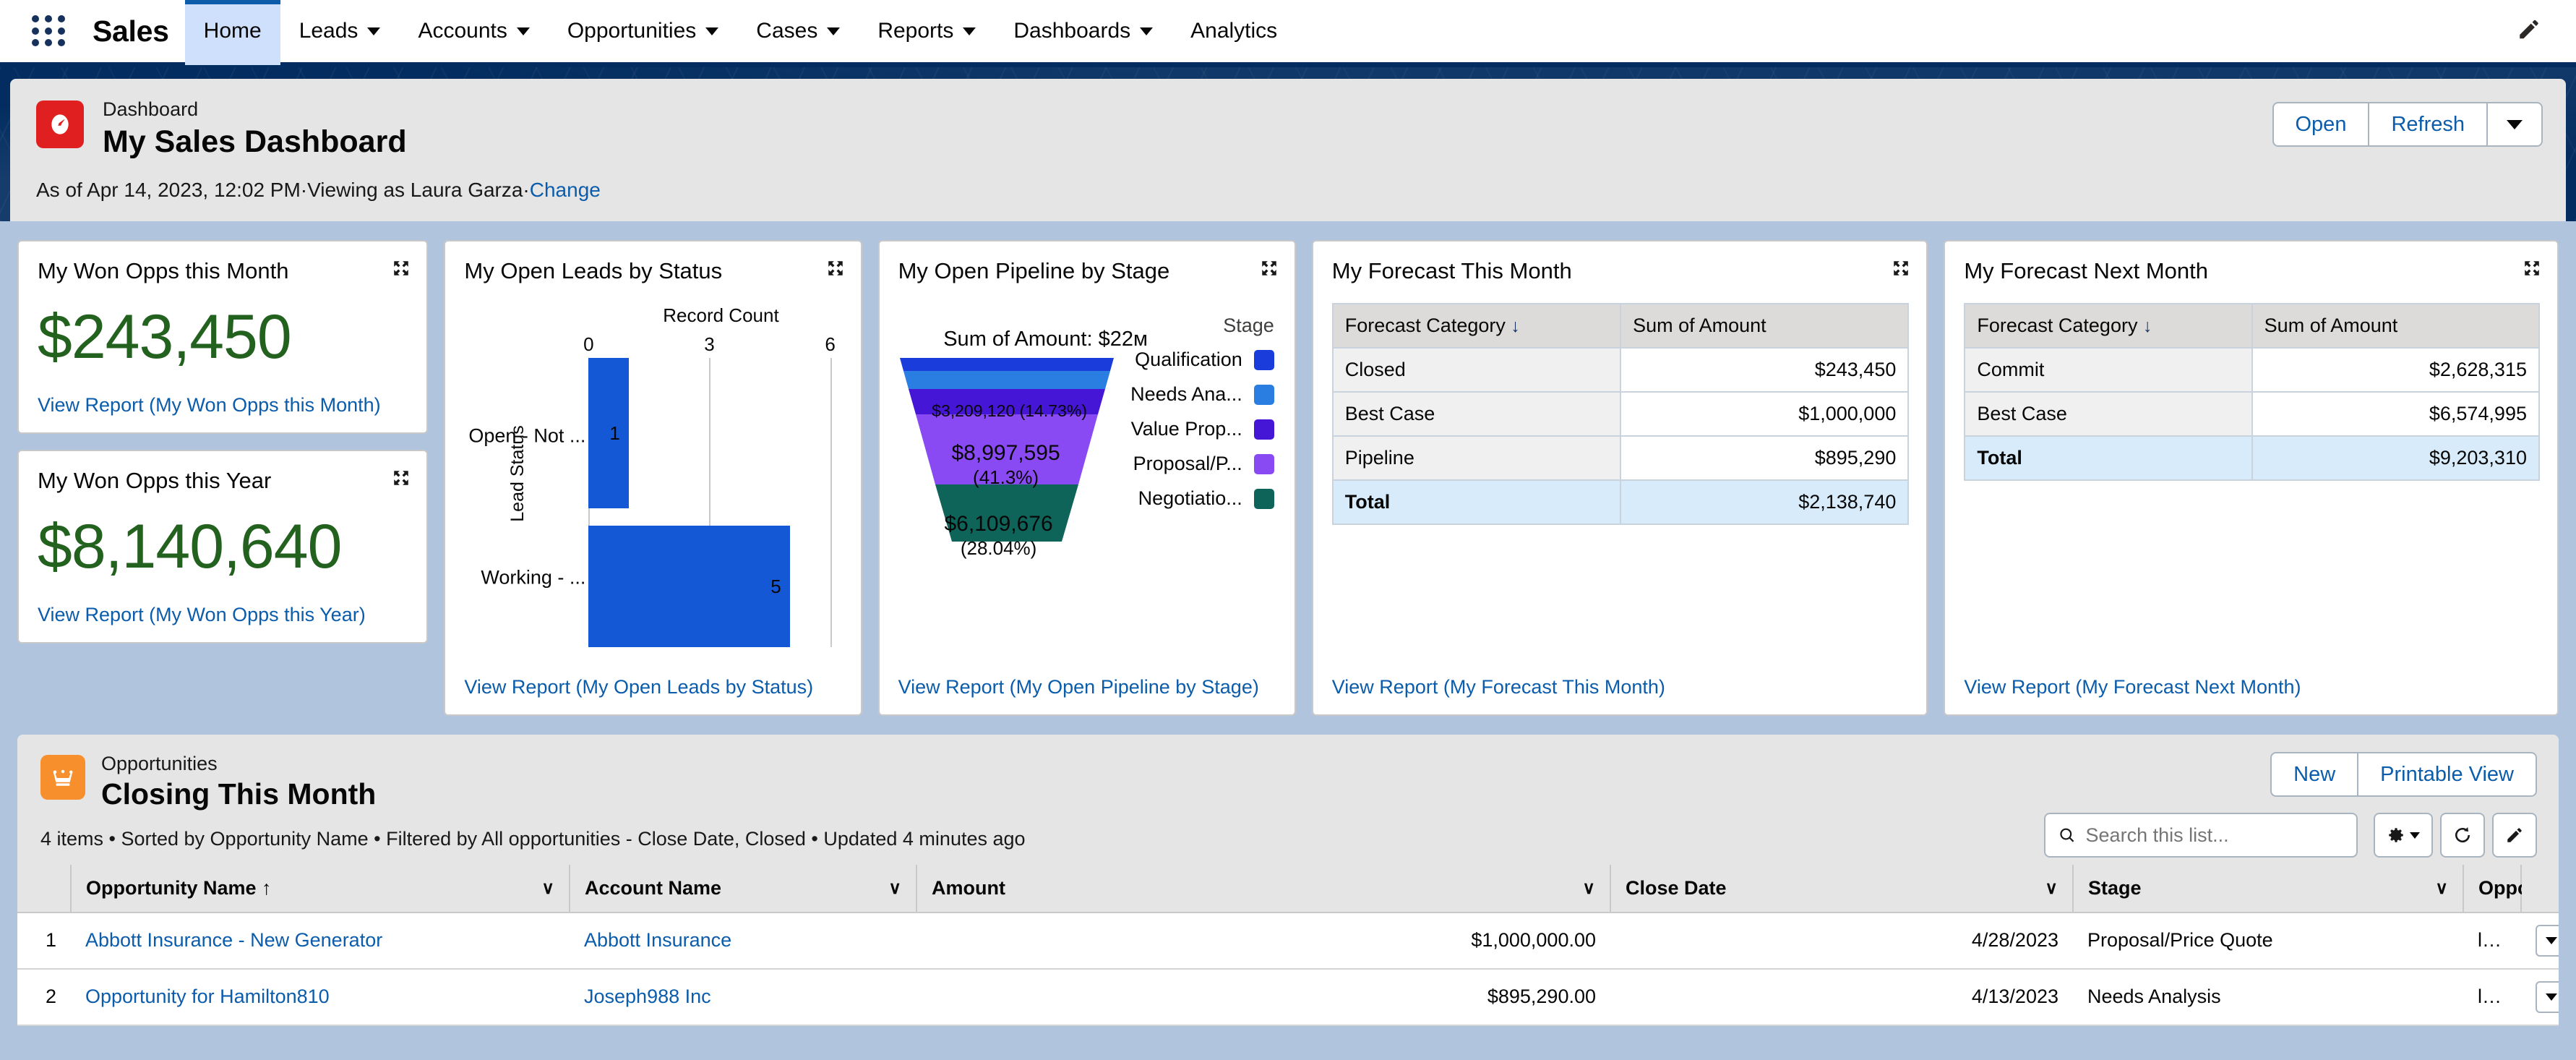 This screenshot has width=2576, height=1060. What do you see at coordinates (2396, 370) in the screenshot?
I see `cell-amount: $2,628,315` at bounding box center [2396, 370].